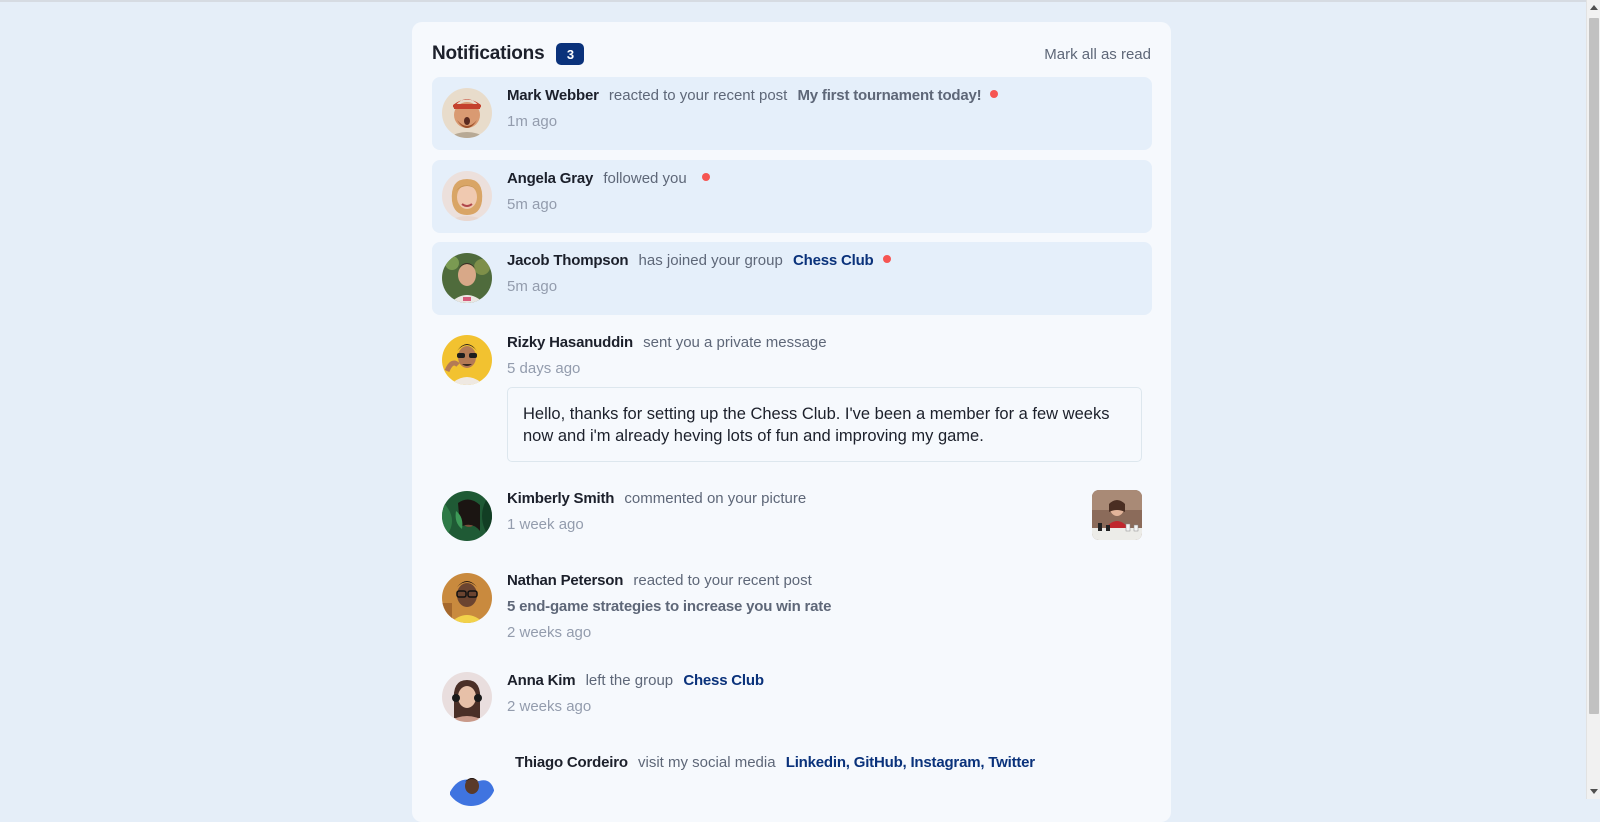  What do you see at coordinates (645, 178) in the screenshot?
I see `notification-action: followed you` at bounding box center [645, 178].